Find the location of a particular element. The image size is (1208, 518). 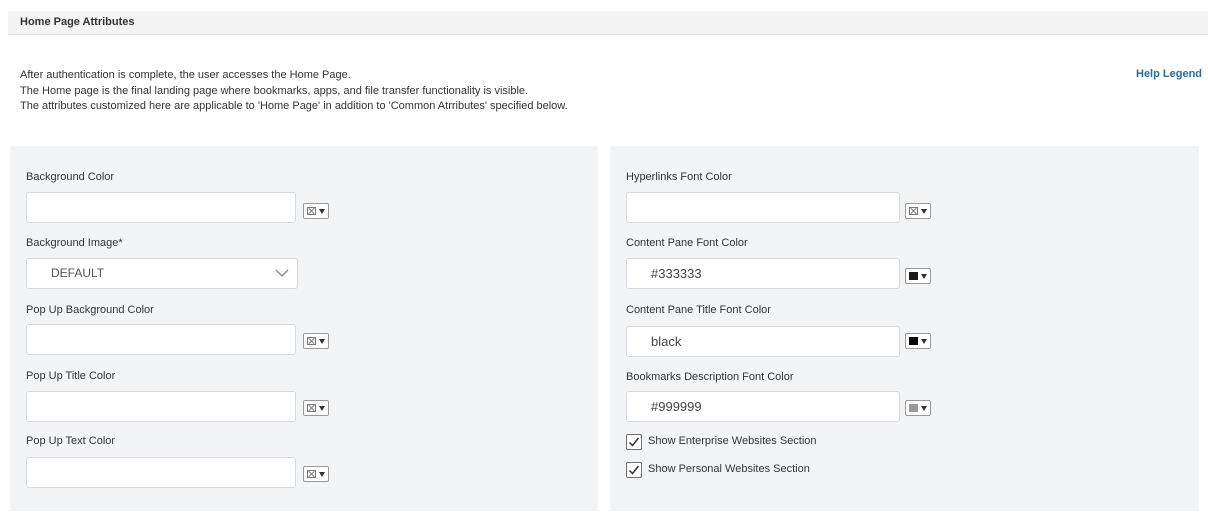

popup-background-color-picker is located at coordinates (316, 341).